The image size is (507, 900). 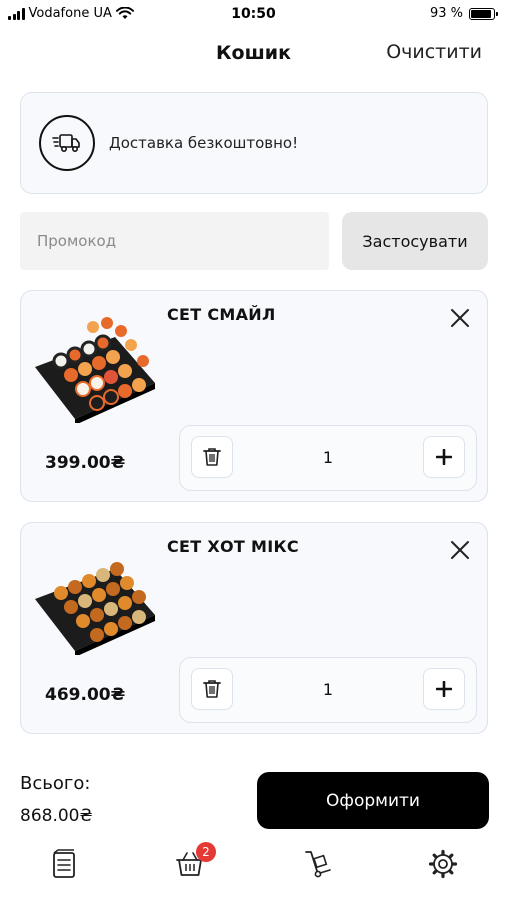 I want to click on menu-list-icon, so click(x=64, y=863).